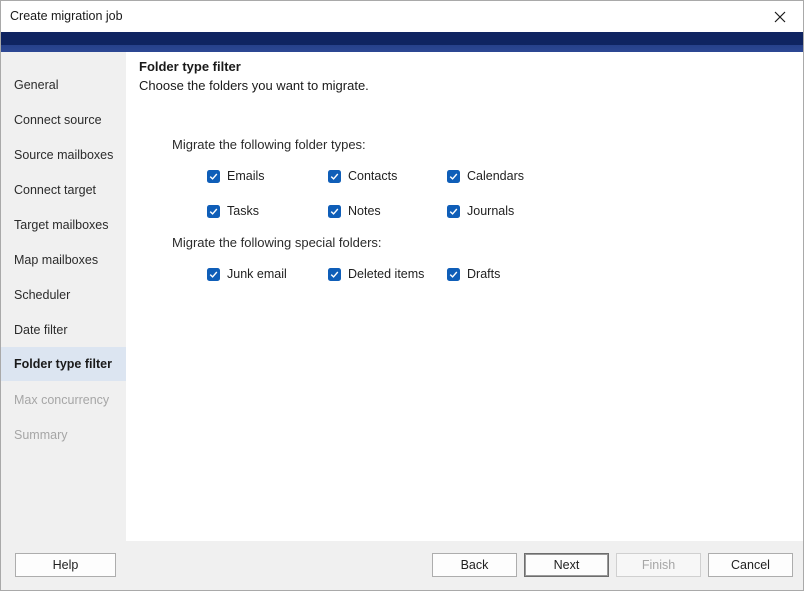  Describe the element at coordinates (402, 565) in the screenshot. I see `footer-bar: Help Back Next Finish Cancel` at that location.